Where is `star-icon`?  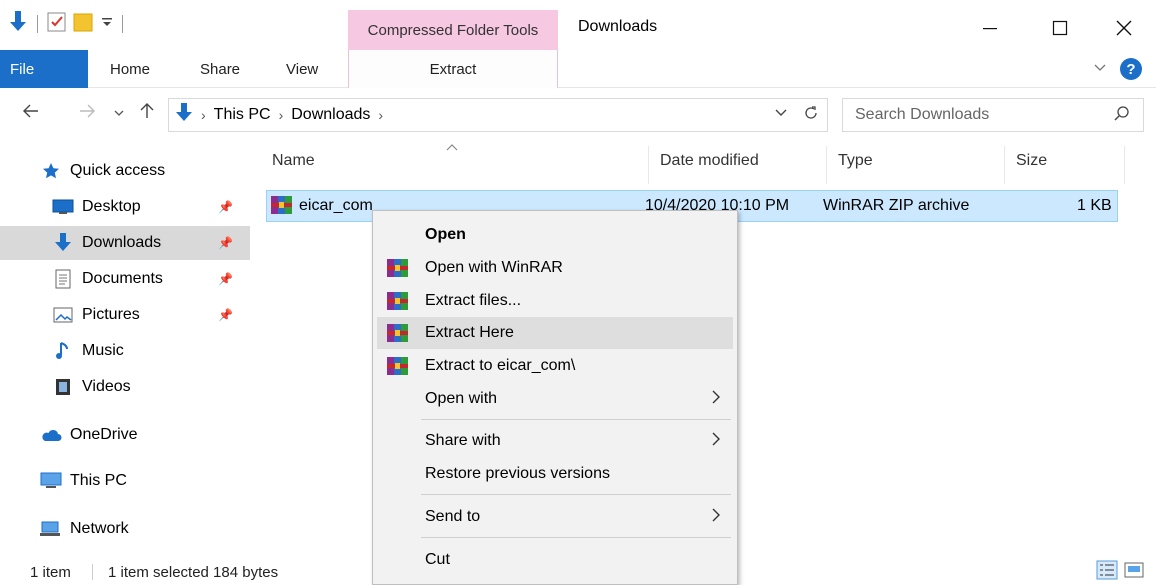
star-icon is located at coordinates (51, 171).